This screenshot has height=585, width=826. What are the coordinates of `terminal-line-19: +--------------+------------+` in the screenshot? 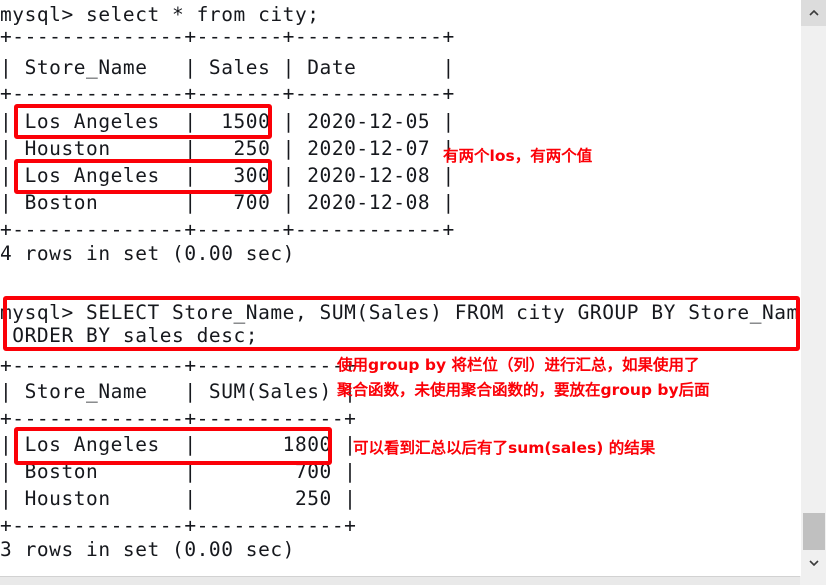 It's located at (178, 525).